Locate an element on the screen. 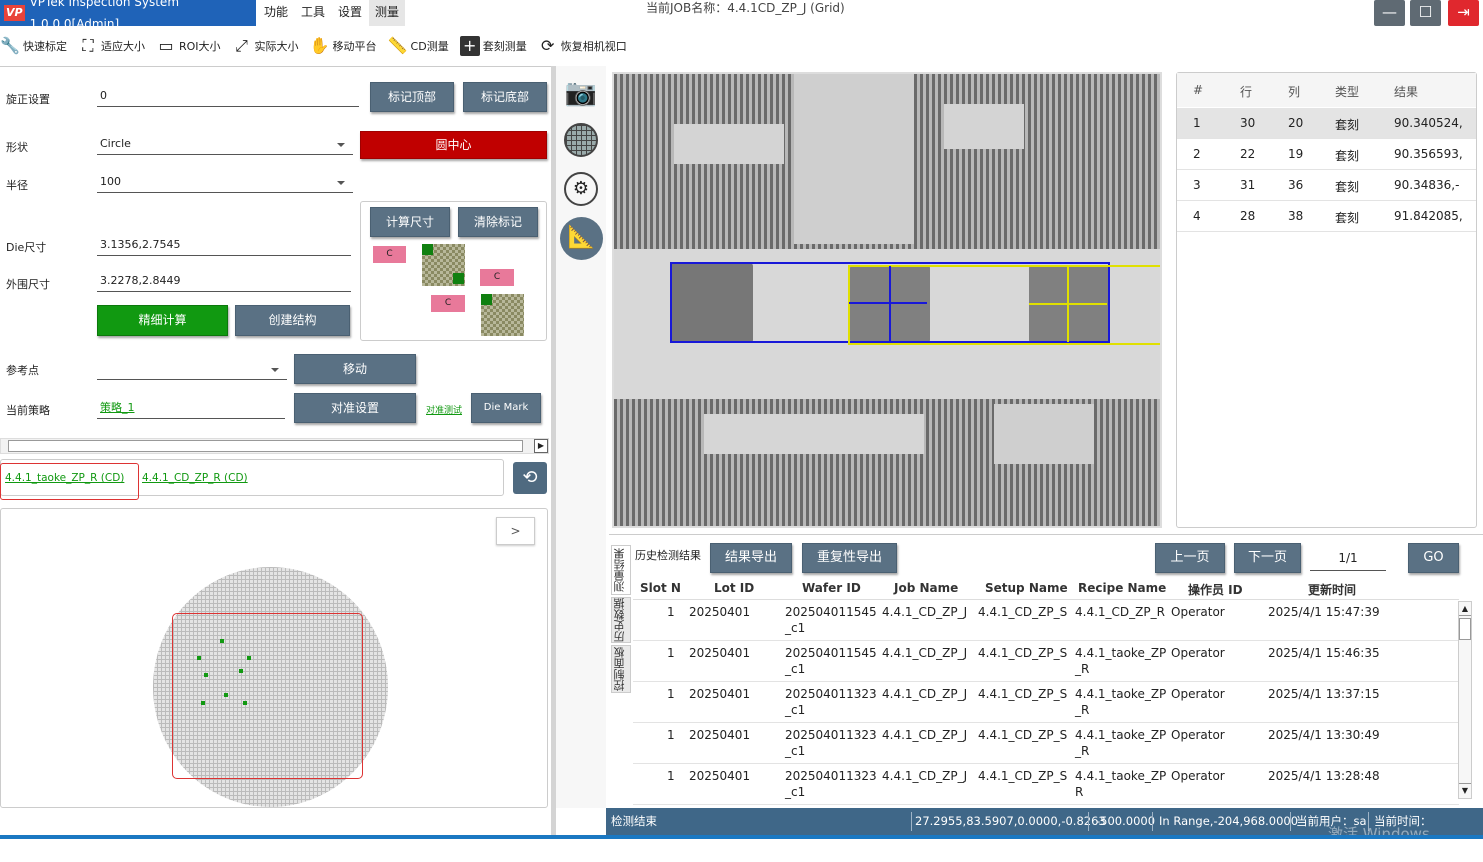  tab-history-data: 历史数据 is located at coordinates (621, 620).